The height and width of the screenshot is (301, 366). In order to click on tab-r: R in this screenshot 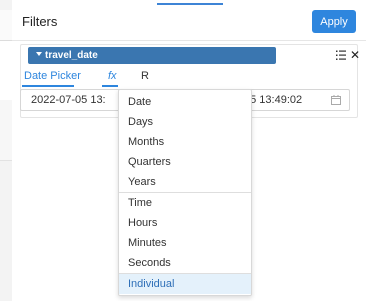, I will do `click(145, 76)`.